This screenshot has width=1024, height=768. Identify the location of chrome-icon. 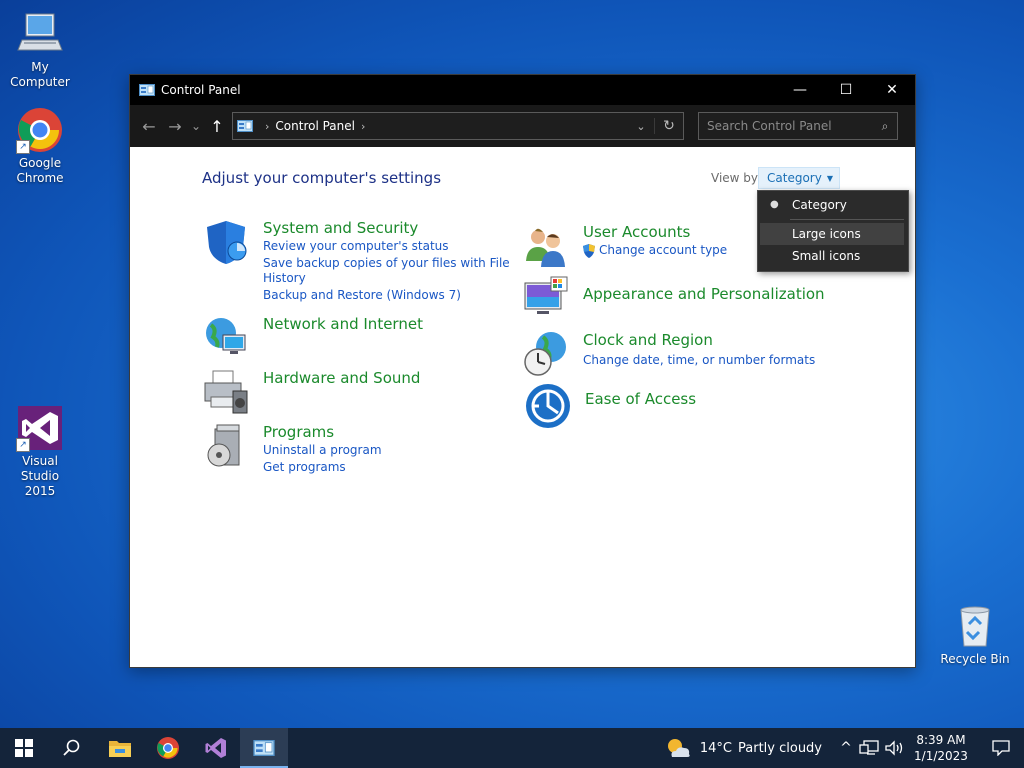
(168, 748).